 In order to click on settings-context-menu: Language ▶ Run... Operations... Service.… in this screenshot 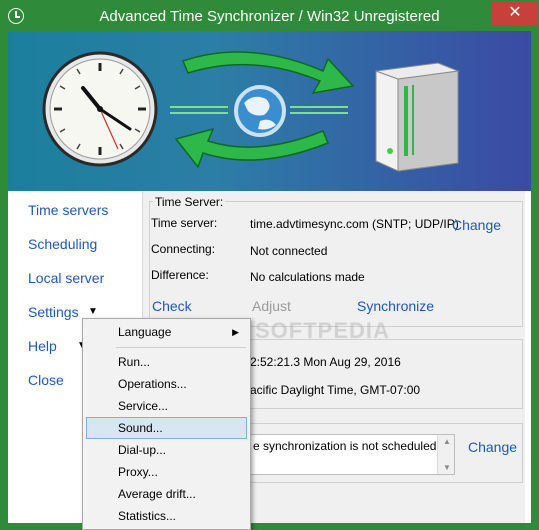, I will do `click(166, 424)`.